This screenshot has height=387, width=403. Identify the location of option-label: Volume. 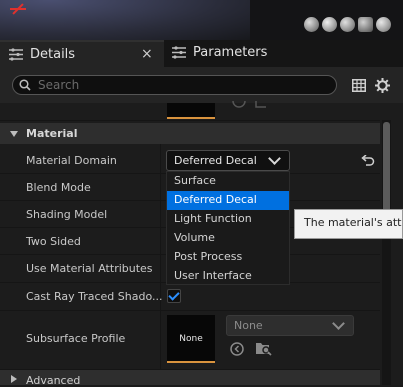
(194, 237).